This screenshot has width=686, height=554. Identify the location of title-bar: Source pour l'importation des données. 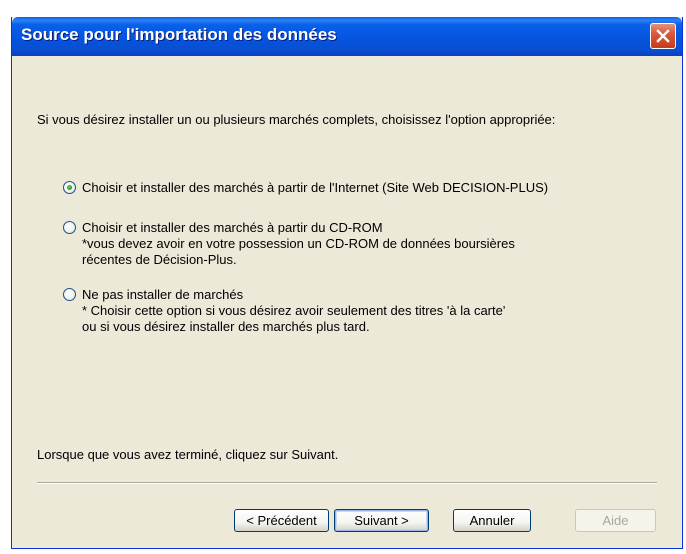
(347, 36).